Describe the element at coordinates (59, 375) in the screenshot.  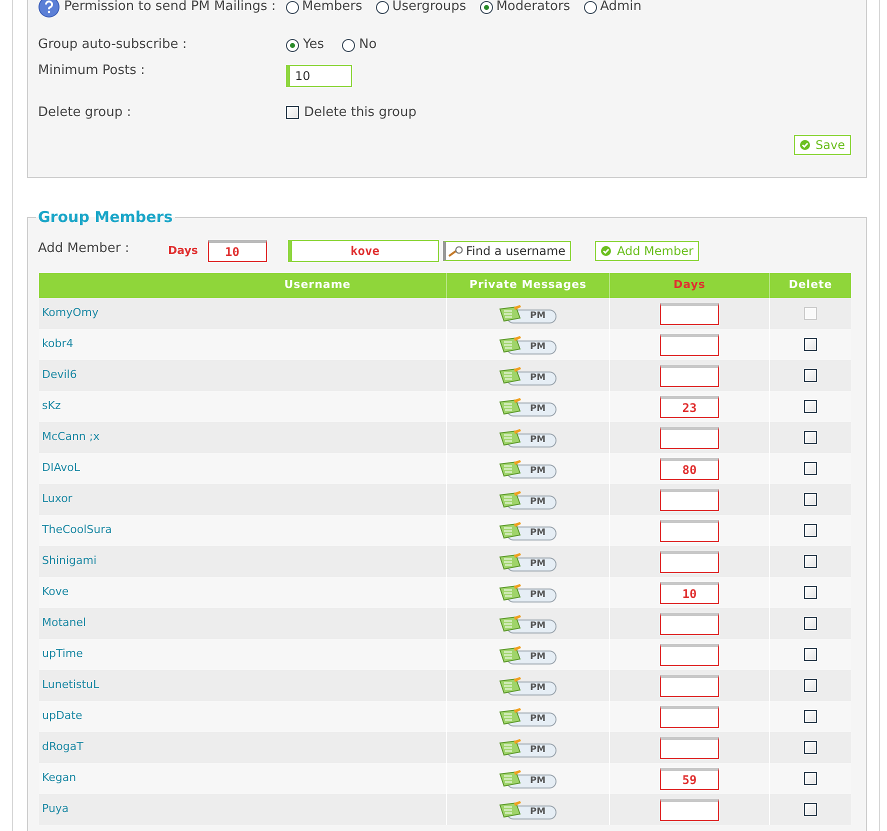
I see `username-link: Devil6` at that location.